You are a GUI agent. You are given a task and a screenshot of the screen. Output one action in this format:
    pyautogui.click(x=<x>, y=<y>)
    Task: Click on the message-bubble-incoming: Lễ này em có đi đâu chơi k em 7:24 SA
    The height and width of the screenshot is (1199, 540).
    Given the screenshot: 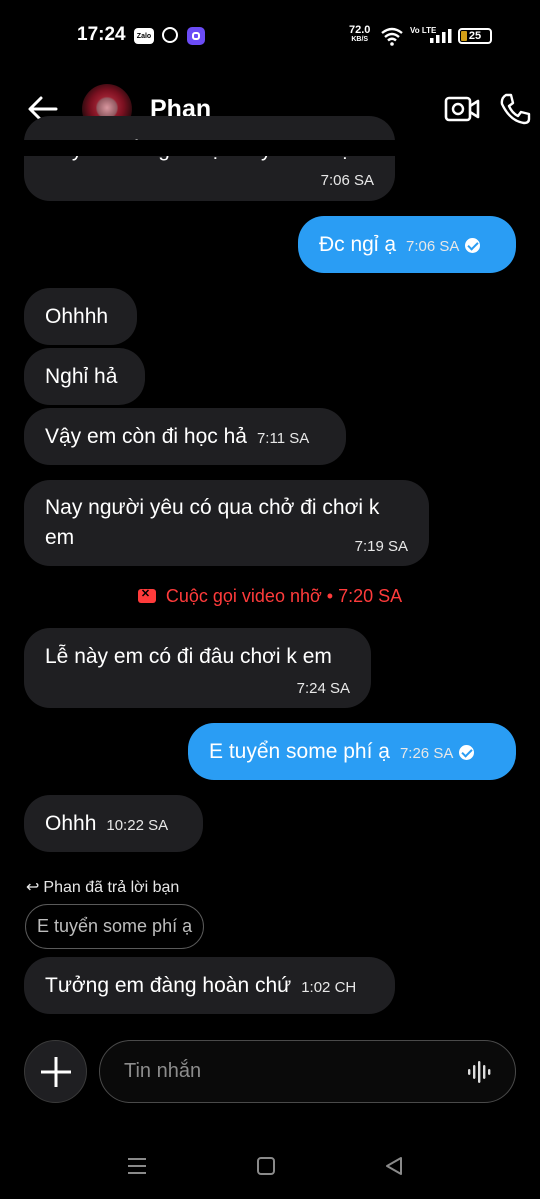 What is the action you would take?
    pyautogui.click(x=197, y=668)
    